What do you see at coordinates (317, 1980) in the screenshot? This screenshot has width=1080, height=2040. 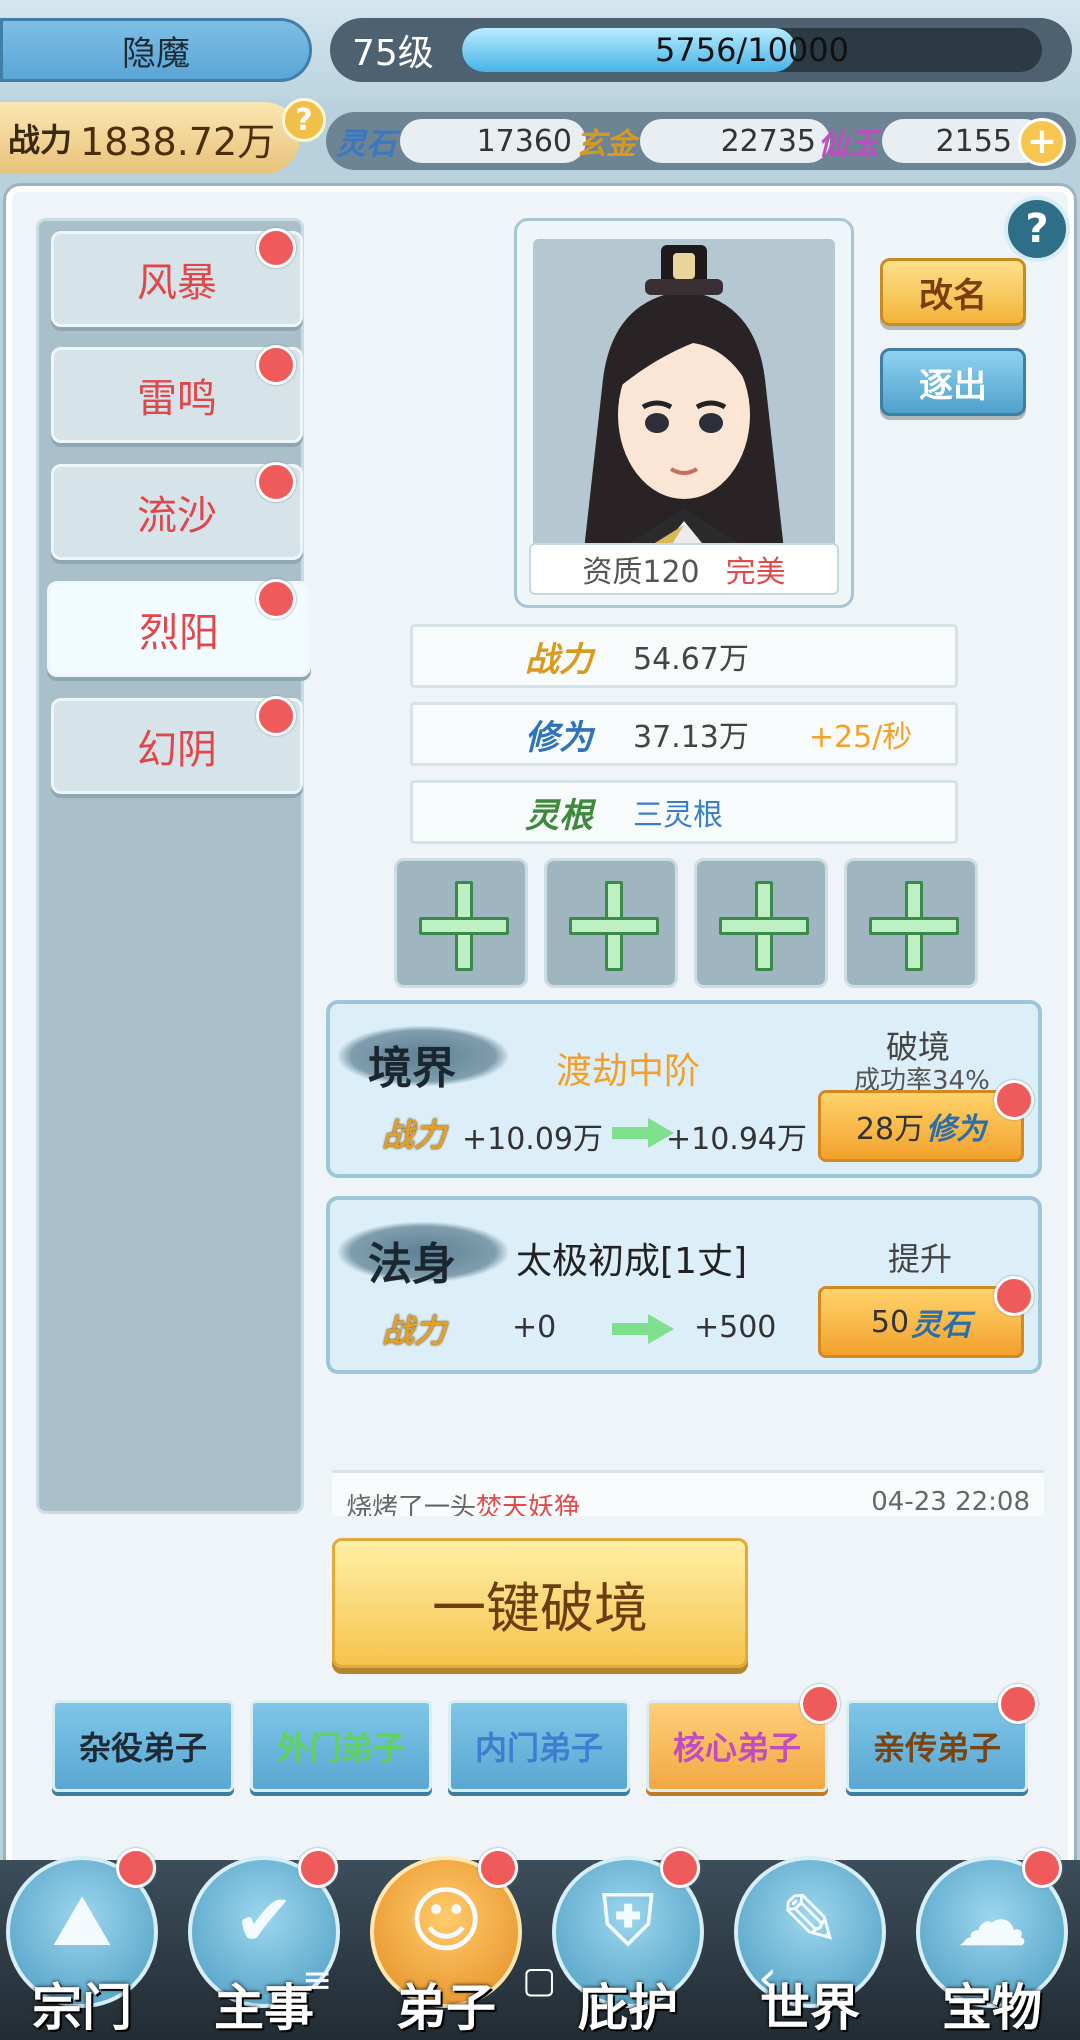 I see `menu-key-icon: ≡` at bounding box center [317, 1980].